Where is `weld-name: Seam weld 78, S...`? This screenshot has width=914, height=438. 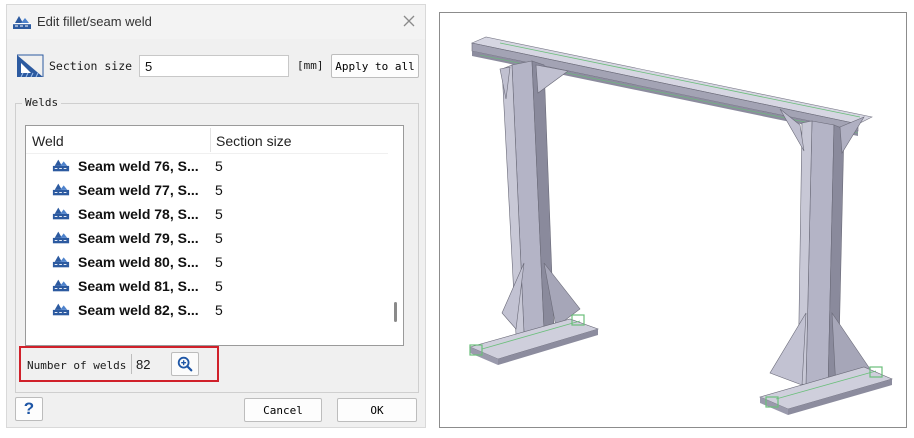
weld-name: Seam weld 78, S... is located at coordinates (138, 214).